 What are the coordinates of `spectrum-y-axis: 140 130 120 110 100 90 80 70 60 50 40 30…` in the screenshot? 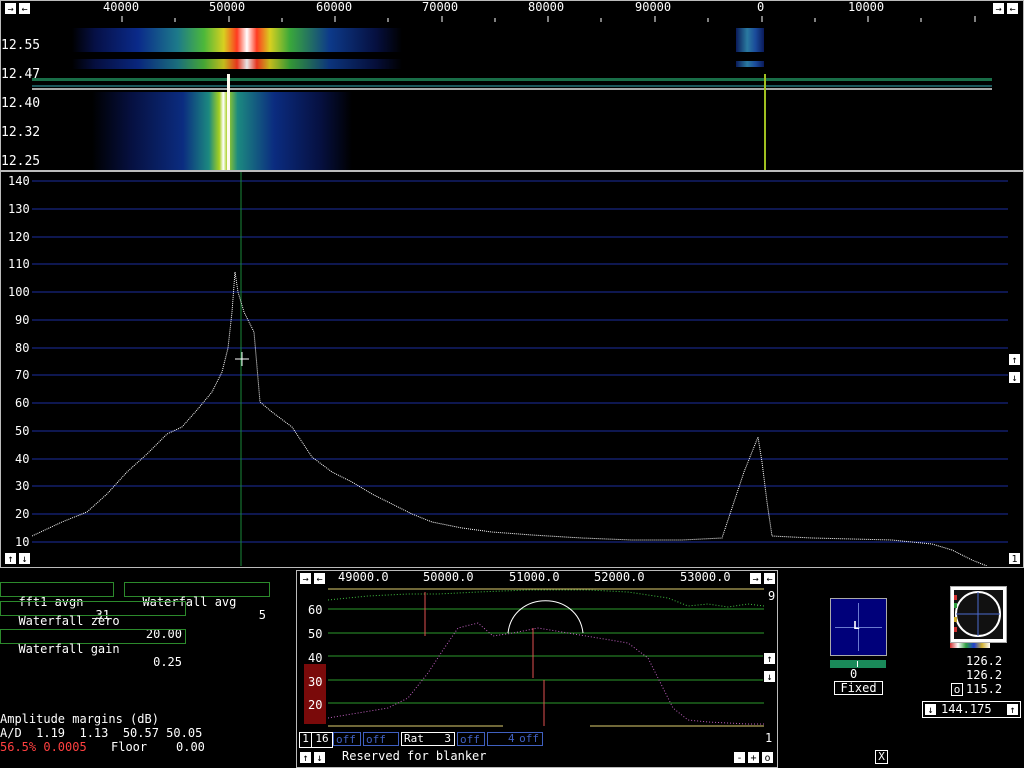 It's located at (16, 362).